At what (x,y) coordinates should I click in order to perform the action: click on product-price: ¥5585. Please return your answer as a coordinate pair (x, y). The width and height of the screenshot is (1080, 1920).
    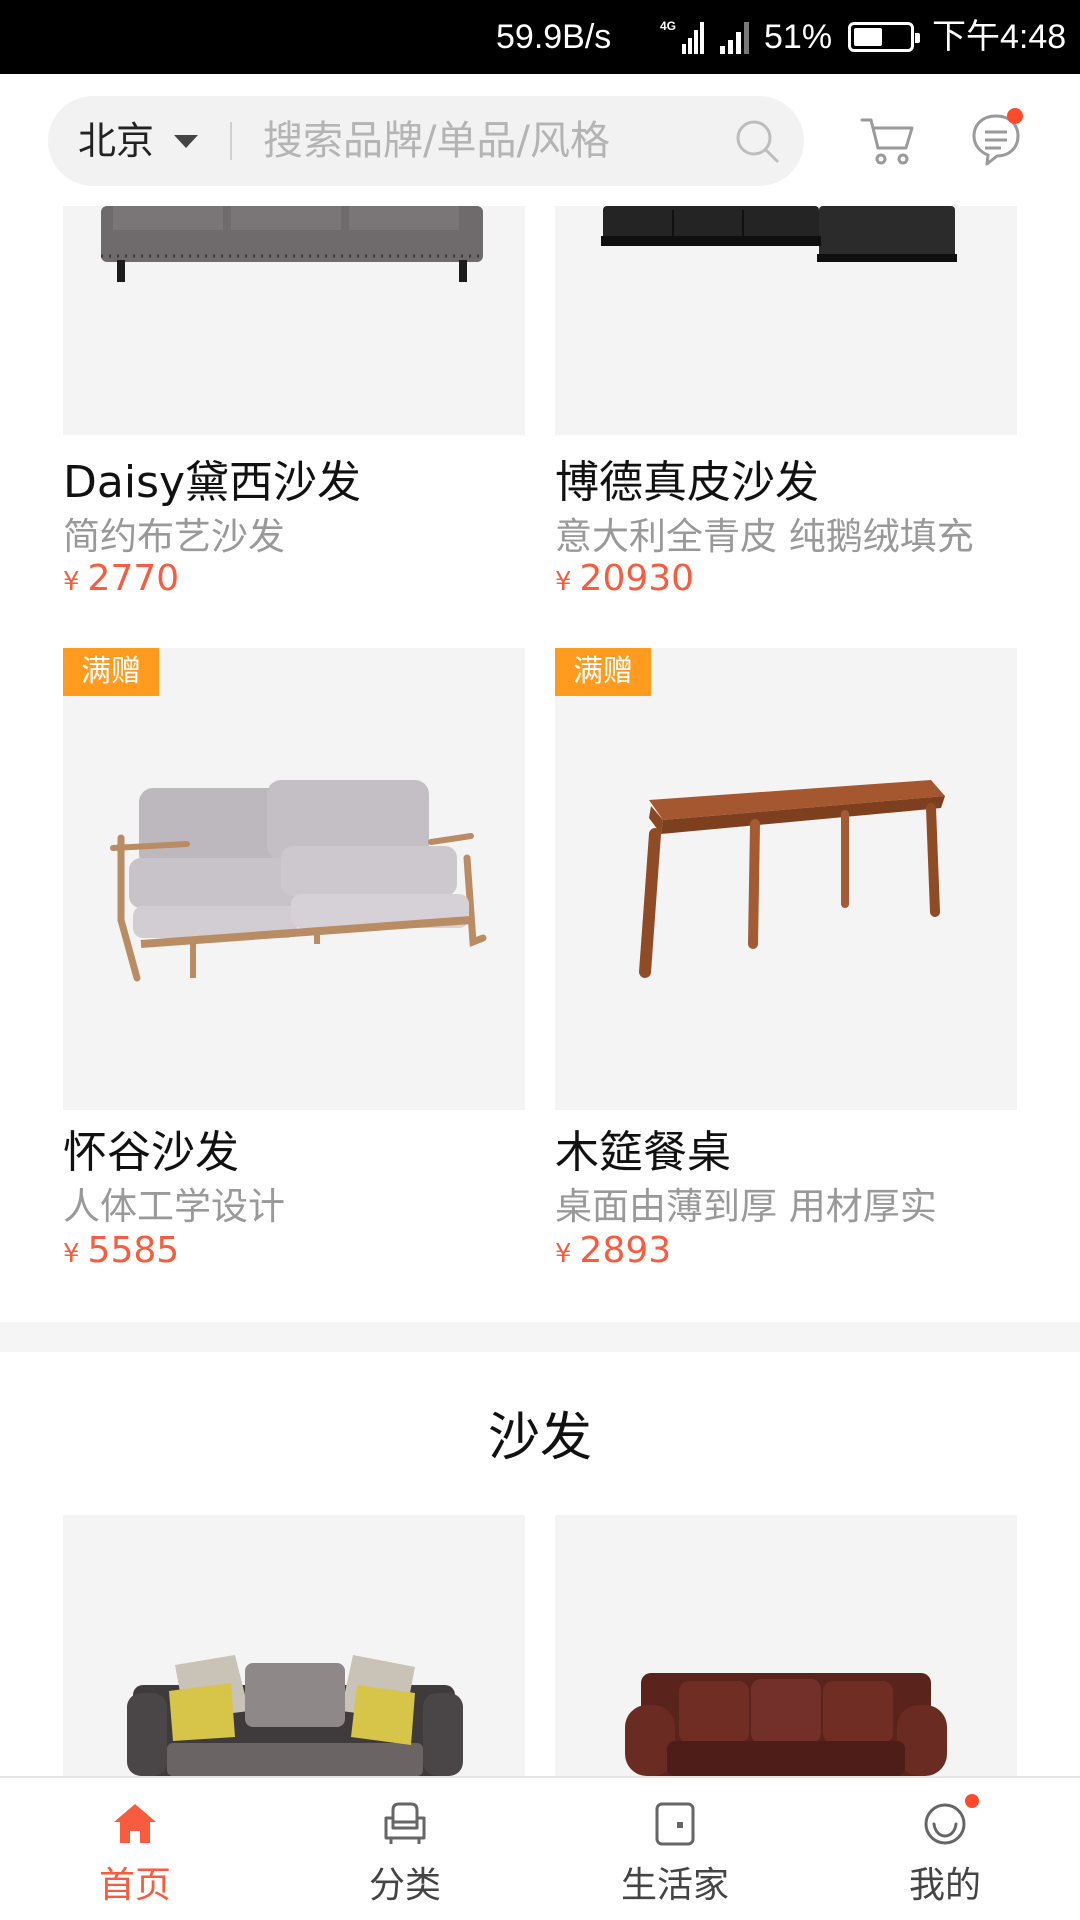
    Looking at the image, I should click on (121, 1250).